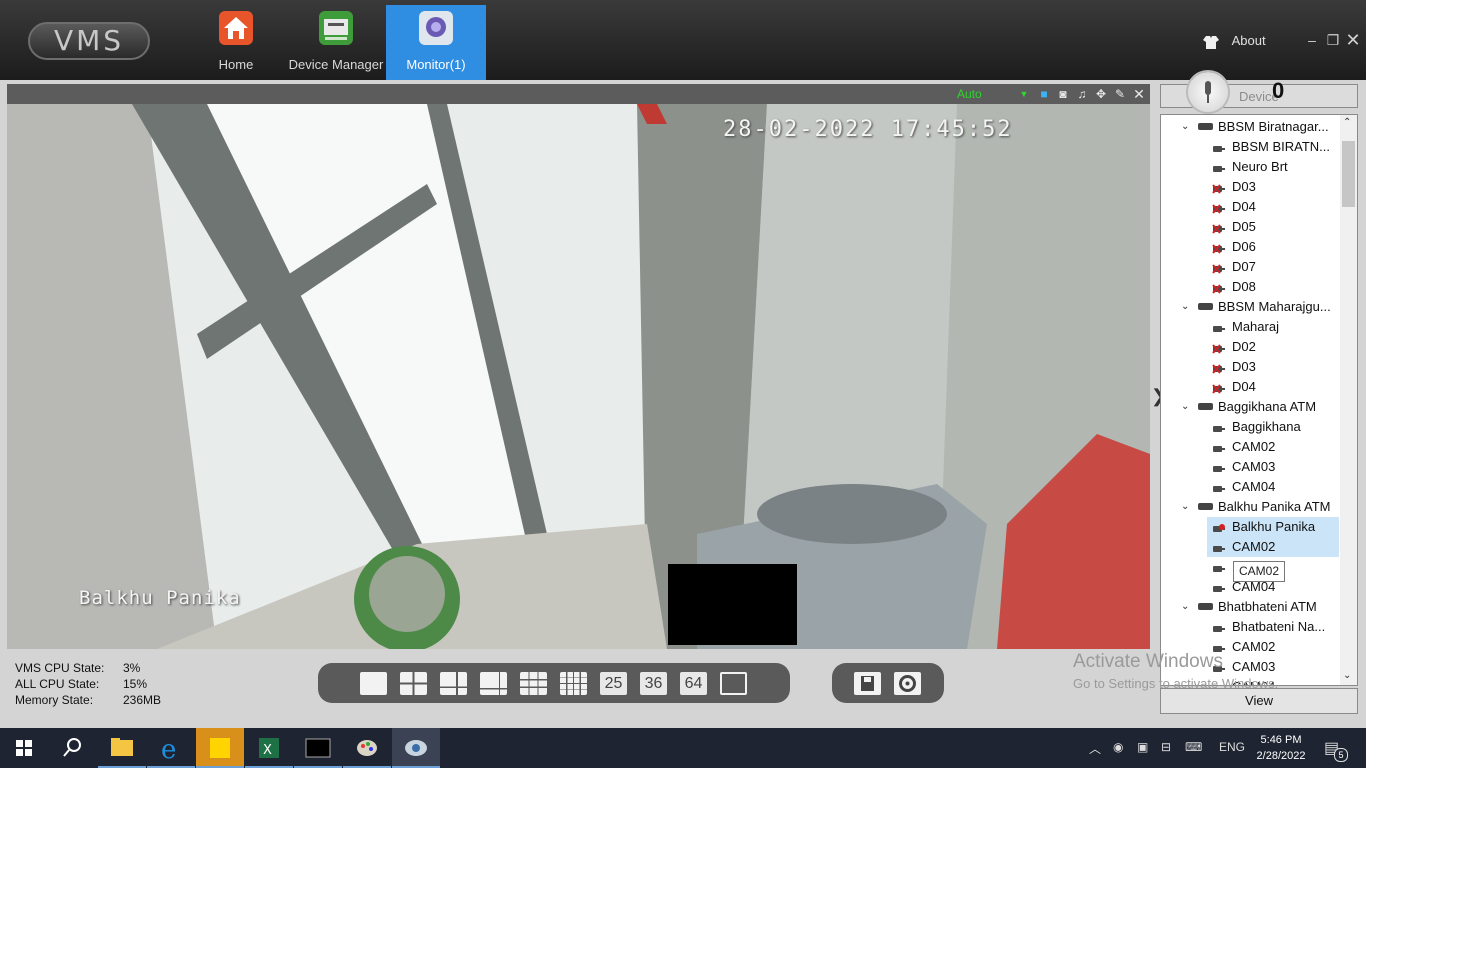  What do you see at coordinates (1063, 94) in the screenshot?
I see `snapshot-icon: ◙` at bounding box center [1063, 94].